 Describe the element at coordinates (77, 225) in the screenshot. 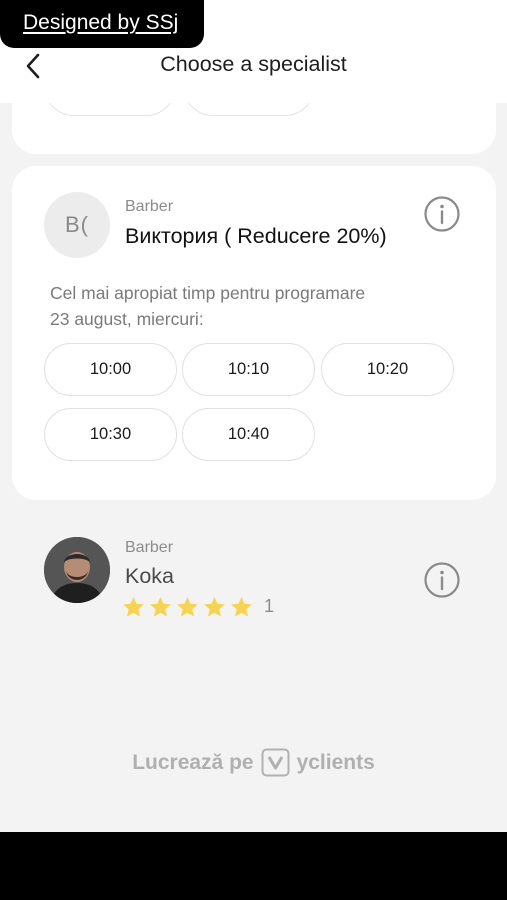

I see `avatar: B(` at that location.